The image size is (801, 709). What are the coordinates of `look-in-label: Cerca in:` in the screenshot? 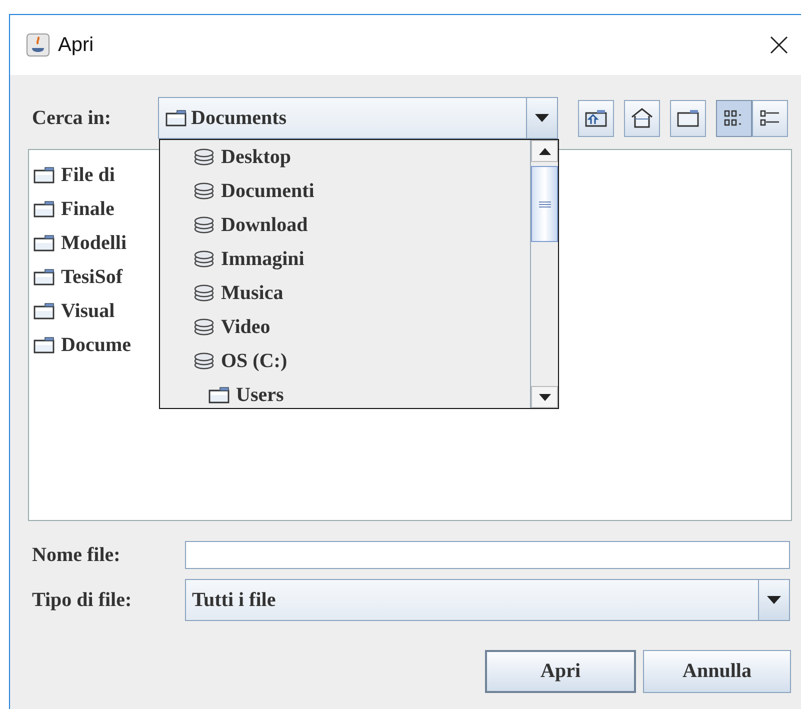 It's located at (72, 118).